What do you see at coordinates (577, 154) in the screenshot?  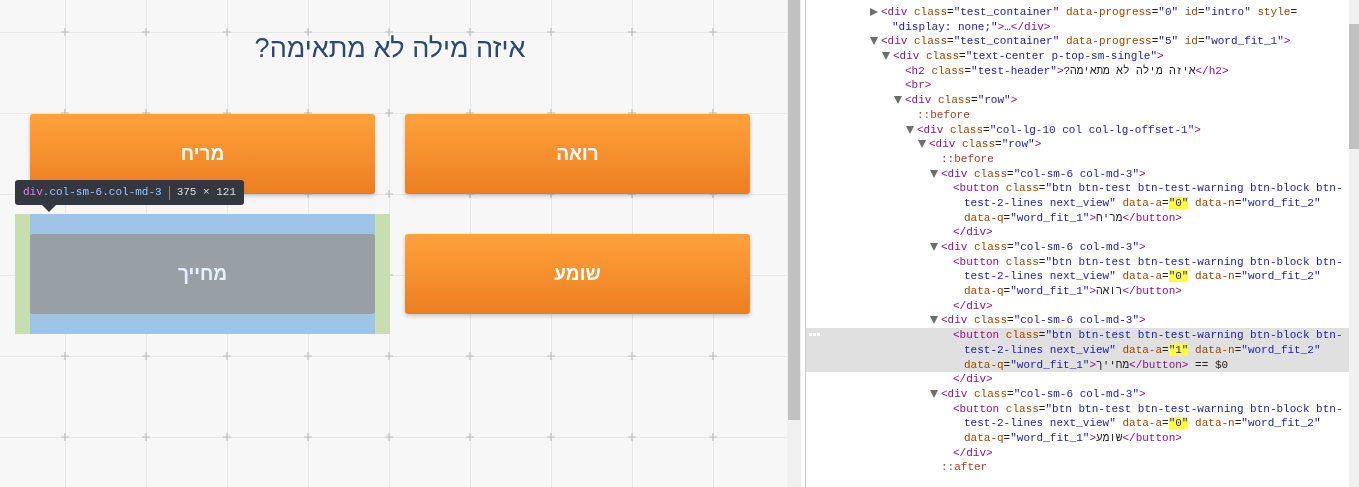 I see `answer-button: רואה` at bounding box center [577, 154].